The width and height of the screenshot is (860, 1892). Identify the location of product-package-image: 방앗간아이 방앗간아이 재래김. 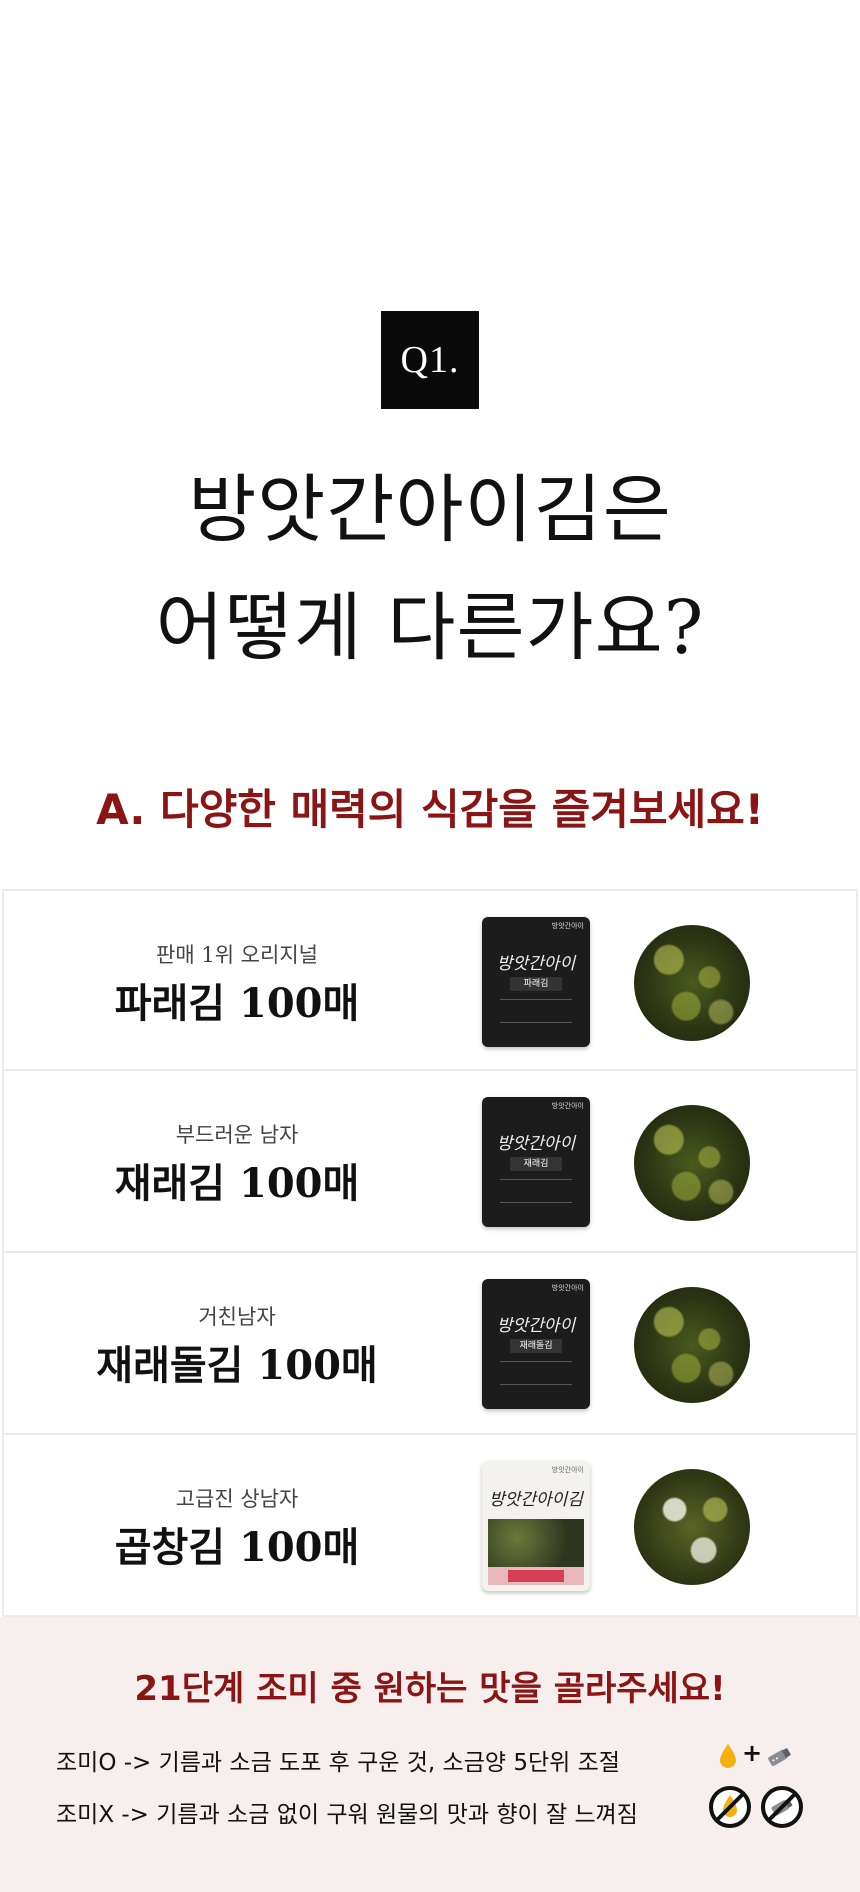
(536, 1162).